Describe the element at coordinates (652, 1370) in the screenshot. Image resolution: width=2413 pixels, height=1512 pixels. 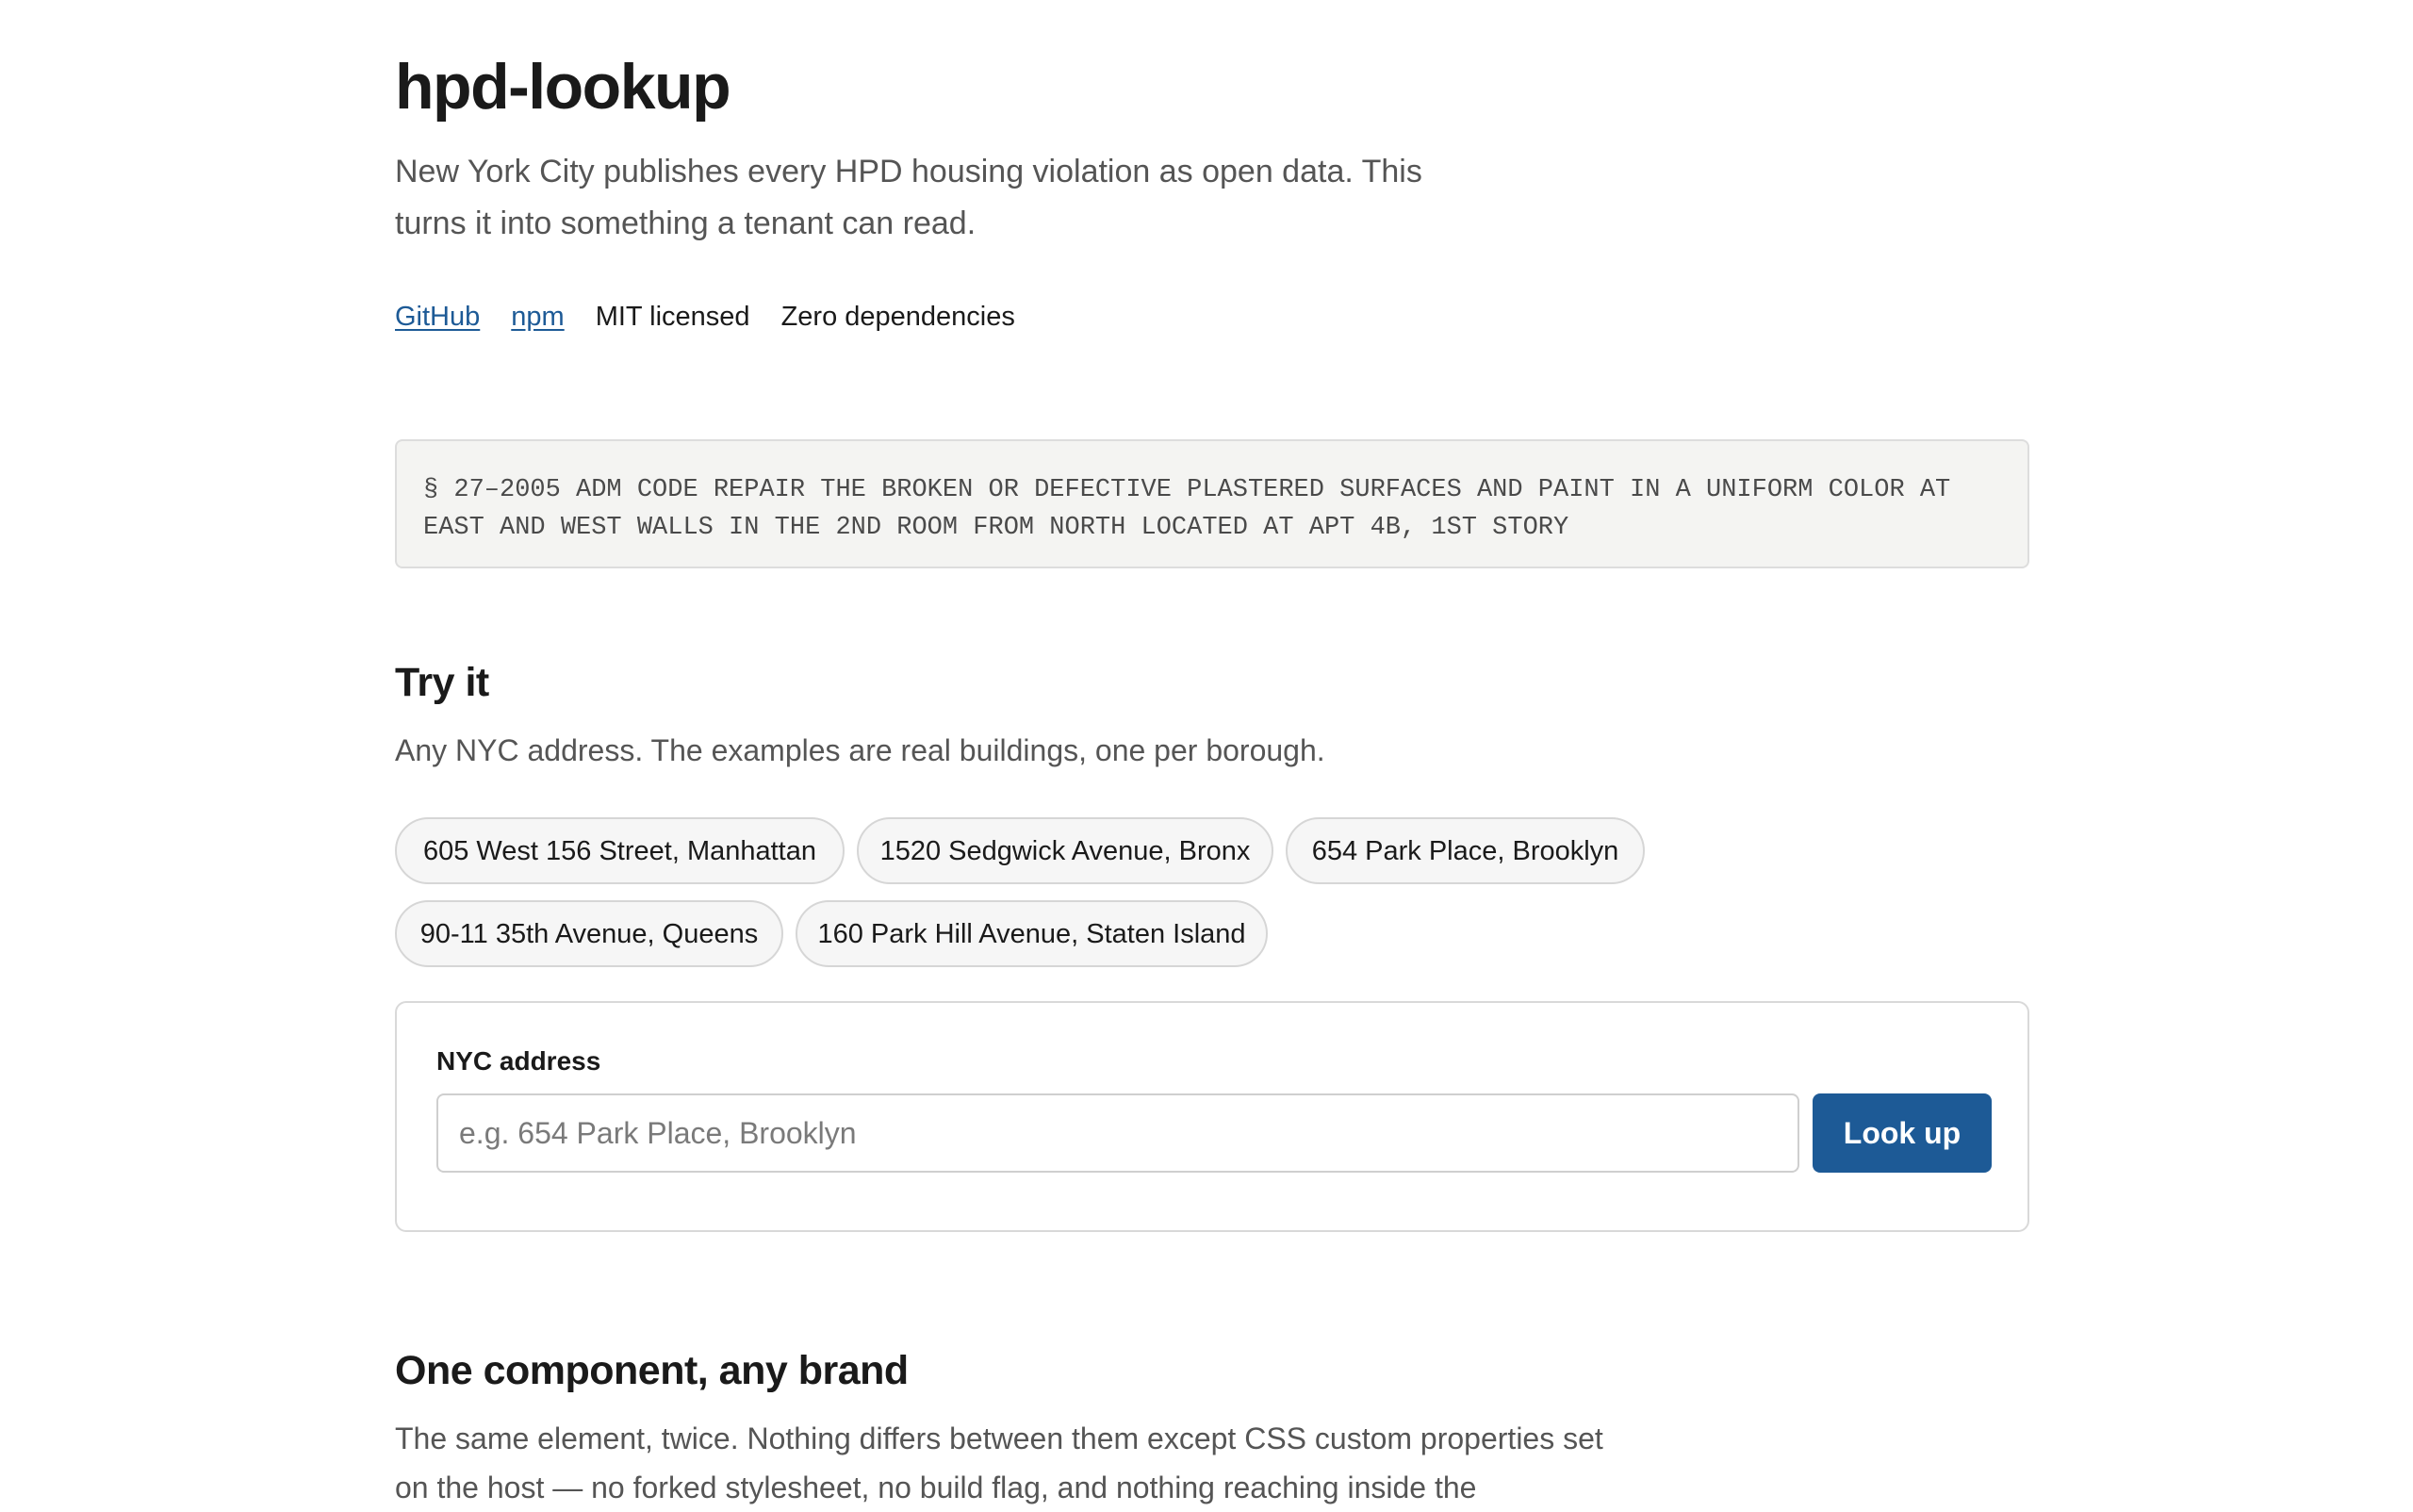
I see `brand-section-heading: One component, any brand` at that location.